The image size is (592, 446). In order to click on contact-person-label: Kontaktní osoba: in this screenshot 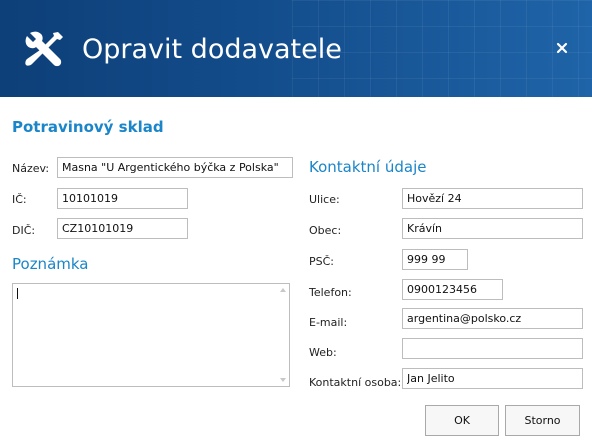, I will do `click(355, 382)`.